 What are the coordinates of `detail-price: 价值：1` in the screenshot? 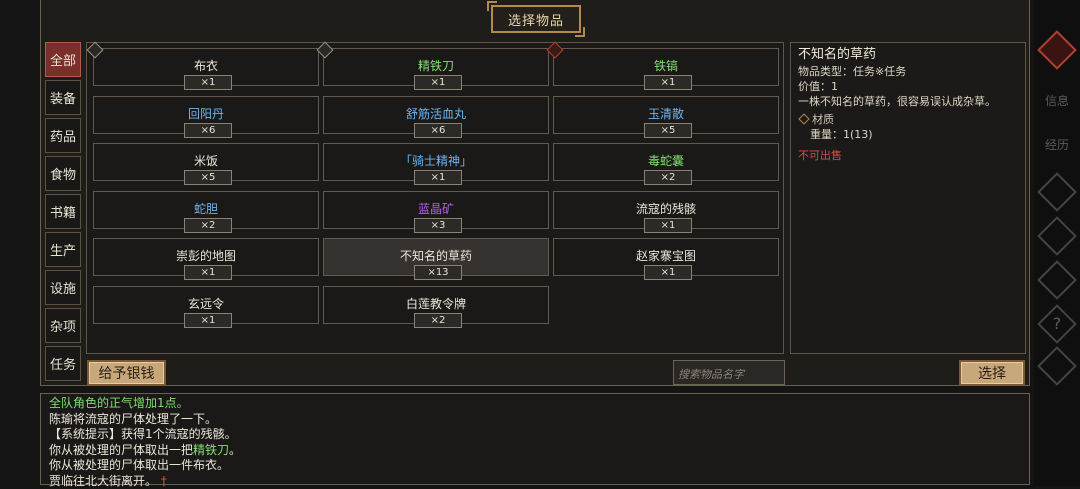 It's located at (908, 86).